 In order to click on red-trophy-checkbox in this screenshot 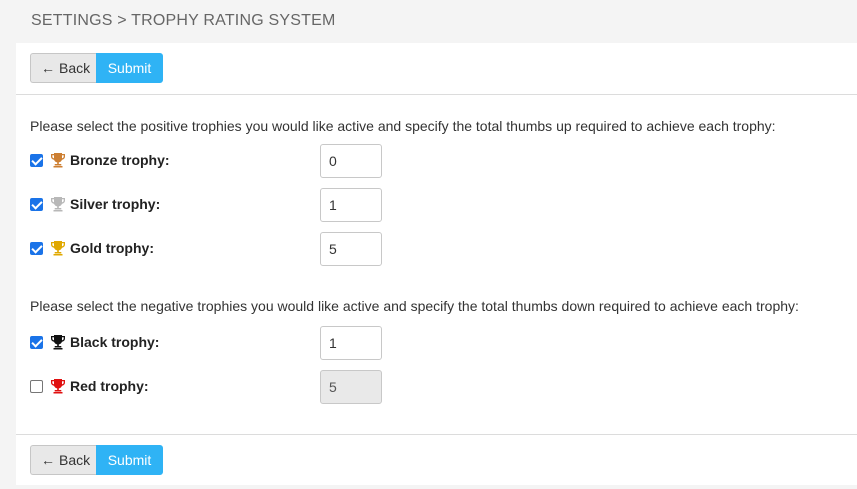, I will do `click(36, 386)`.